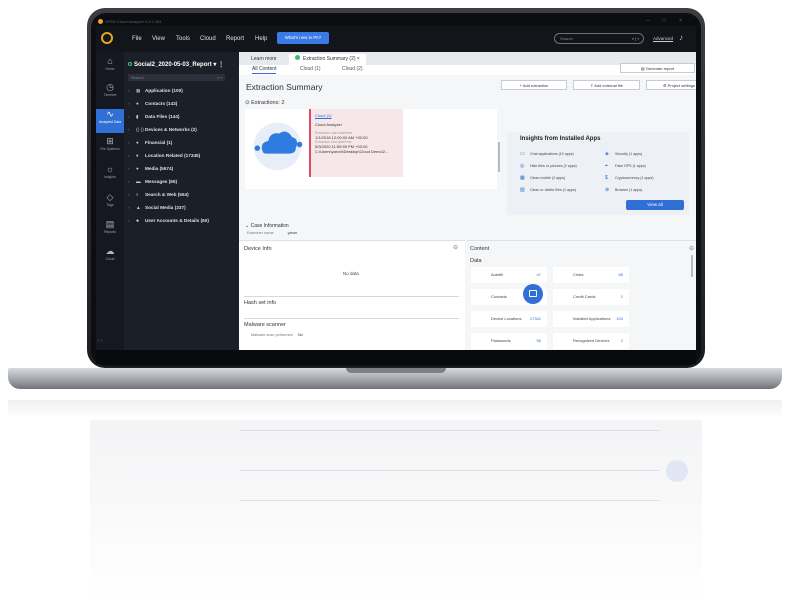 Image resolution: width=792 pixels, height=602 pixels. What do you see at coordinates (181, 155) in the screenshot?
I see `tree-item-location: › ♦ Location Related (17345)` at bounding box center [181, 155].